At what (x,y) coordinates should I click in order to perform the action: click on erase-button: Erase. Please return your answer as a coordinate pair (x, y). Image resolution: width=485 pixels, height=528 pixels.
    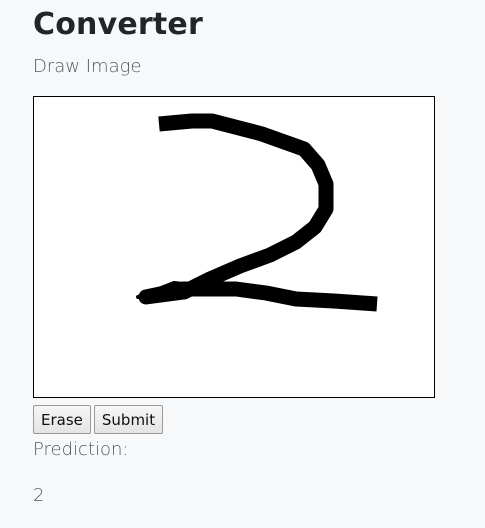
    Looking at the image, I should click on (62, 419).